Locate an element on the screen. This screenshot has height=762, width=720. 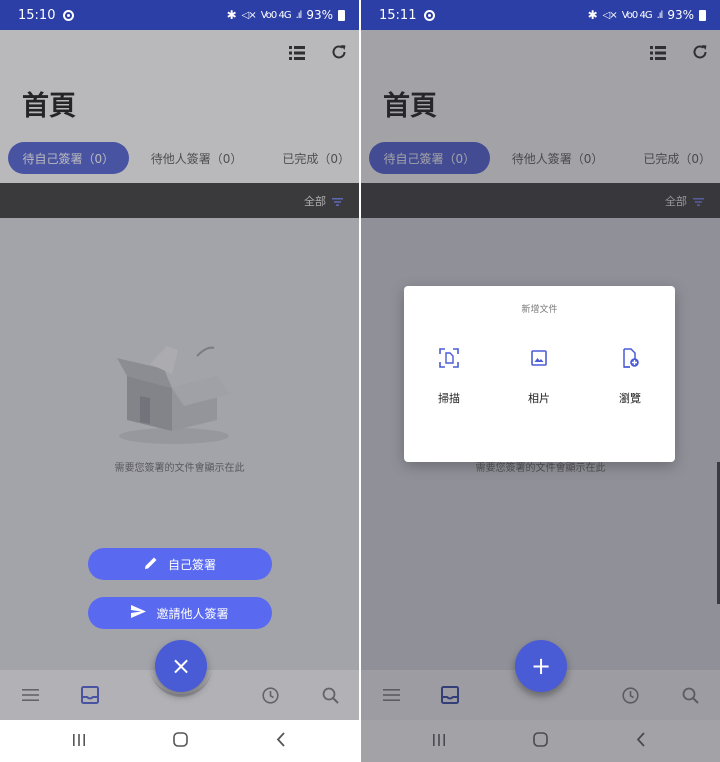
status-time: 15:11 is located at coordinates (398, 15).